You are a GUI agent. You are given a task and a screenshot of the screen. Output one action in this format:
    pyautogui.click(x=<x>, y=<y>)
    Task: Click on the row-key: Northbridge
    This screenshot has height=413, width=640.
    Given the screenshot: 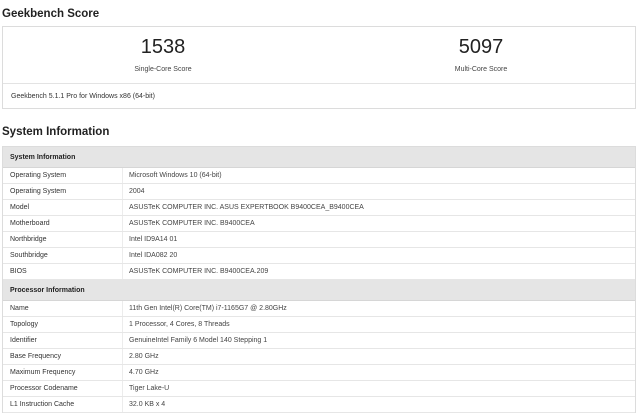 What is the action you would take?
    pyautogui.click(x=28, y=239)
    